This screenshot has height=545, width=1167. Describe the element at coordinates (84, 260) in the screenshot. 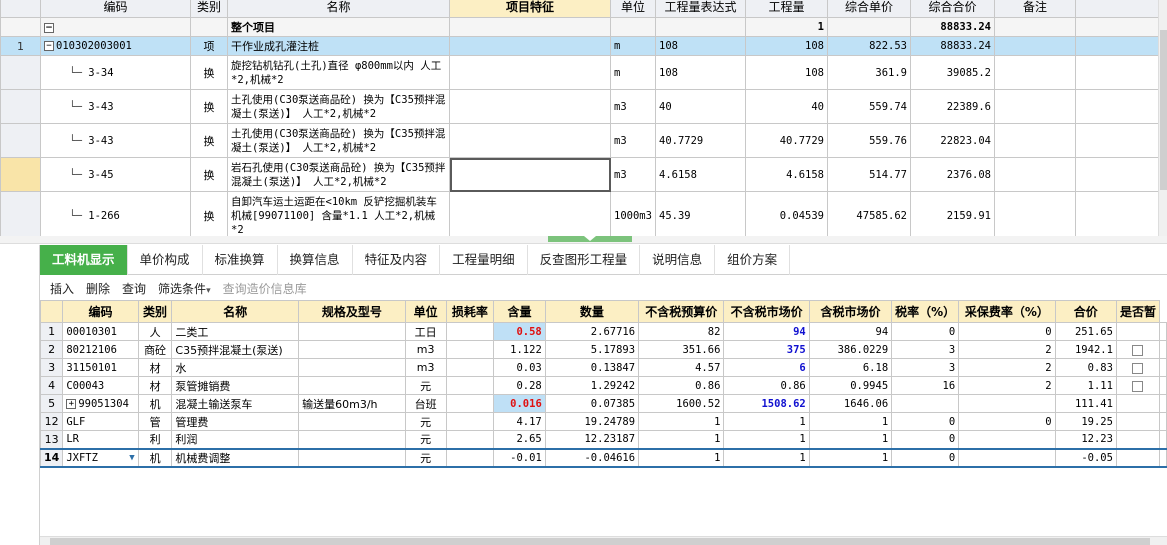

I see `tab-labor-material-machine: 工料机显示` at that location.